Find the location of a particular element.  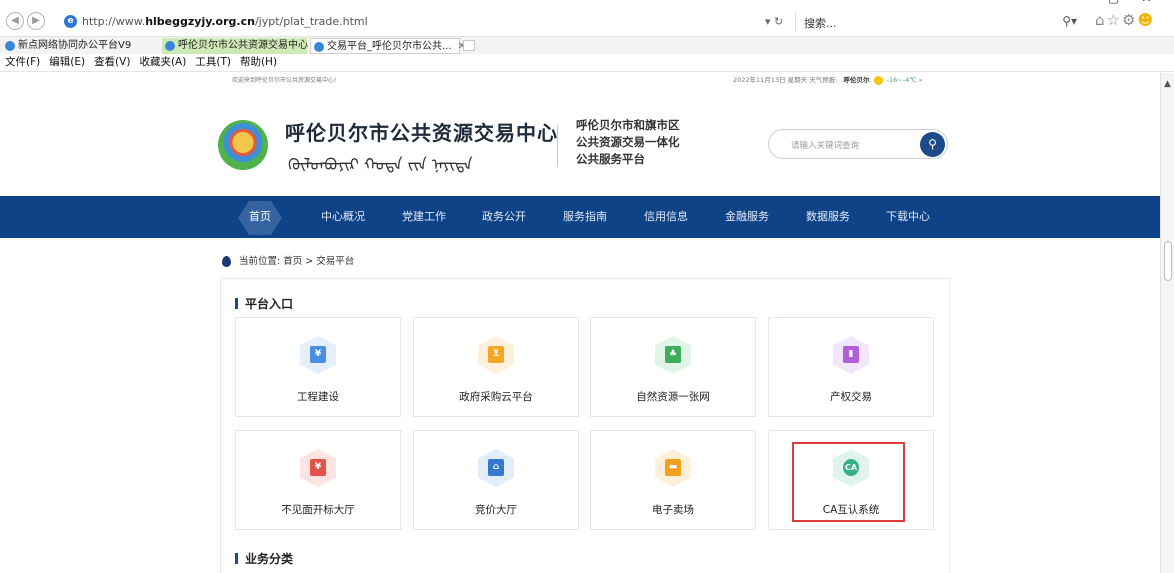

search-button-icon: ⚲ is located at coordinates (932, 144).